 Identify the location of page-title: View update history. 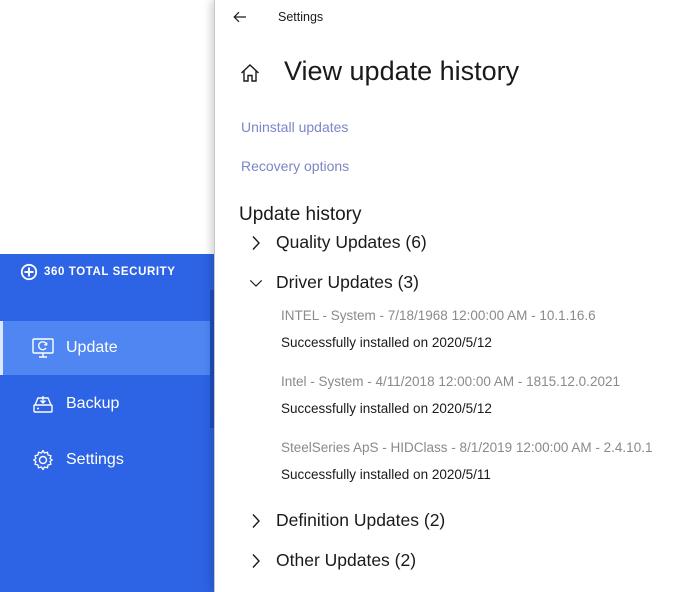
(402, 71).